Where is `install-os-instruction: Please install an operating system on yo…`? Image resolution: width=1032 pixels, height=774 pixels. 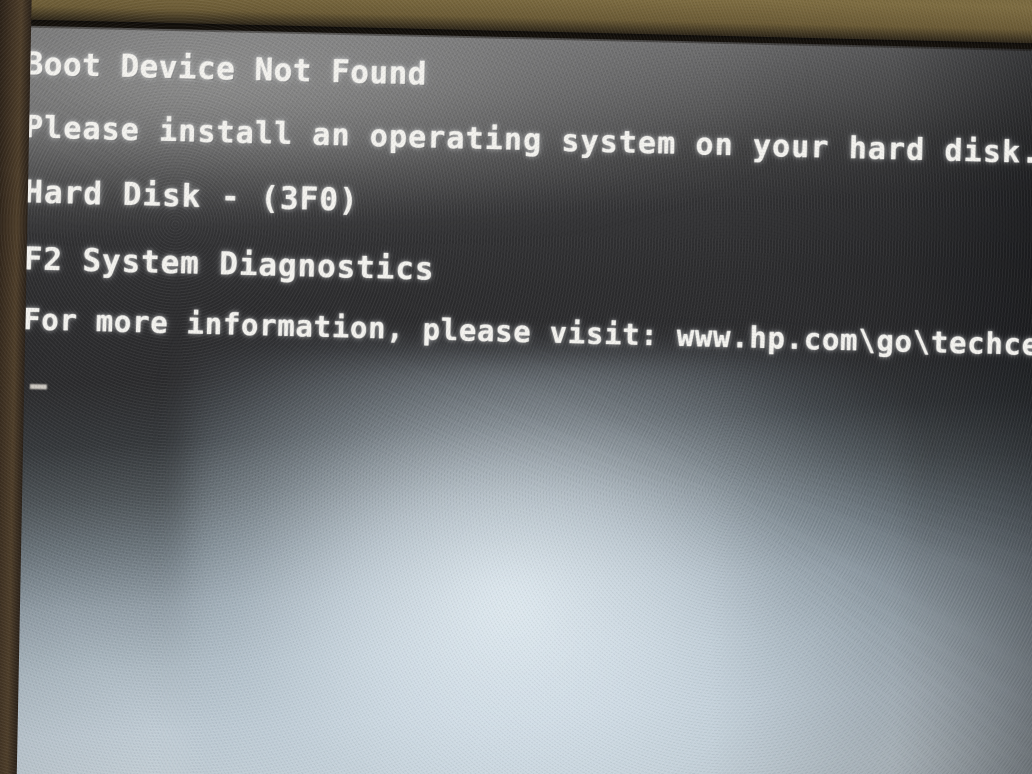
install-os-instruction: Please install an operating system on yo… is located at coordinates (528, 140).